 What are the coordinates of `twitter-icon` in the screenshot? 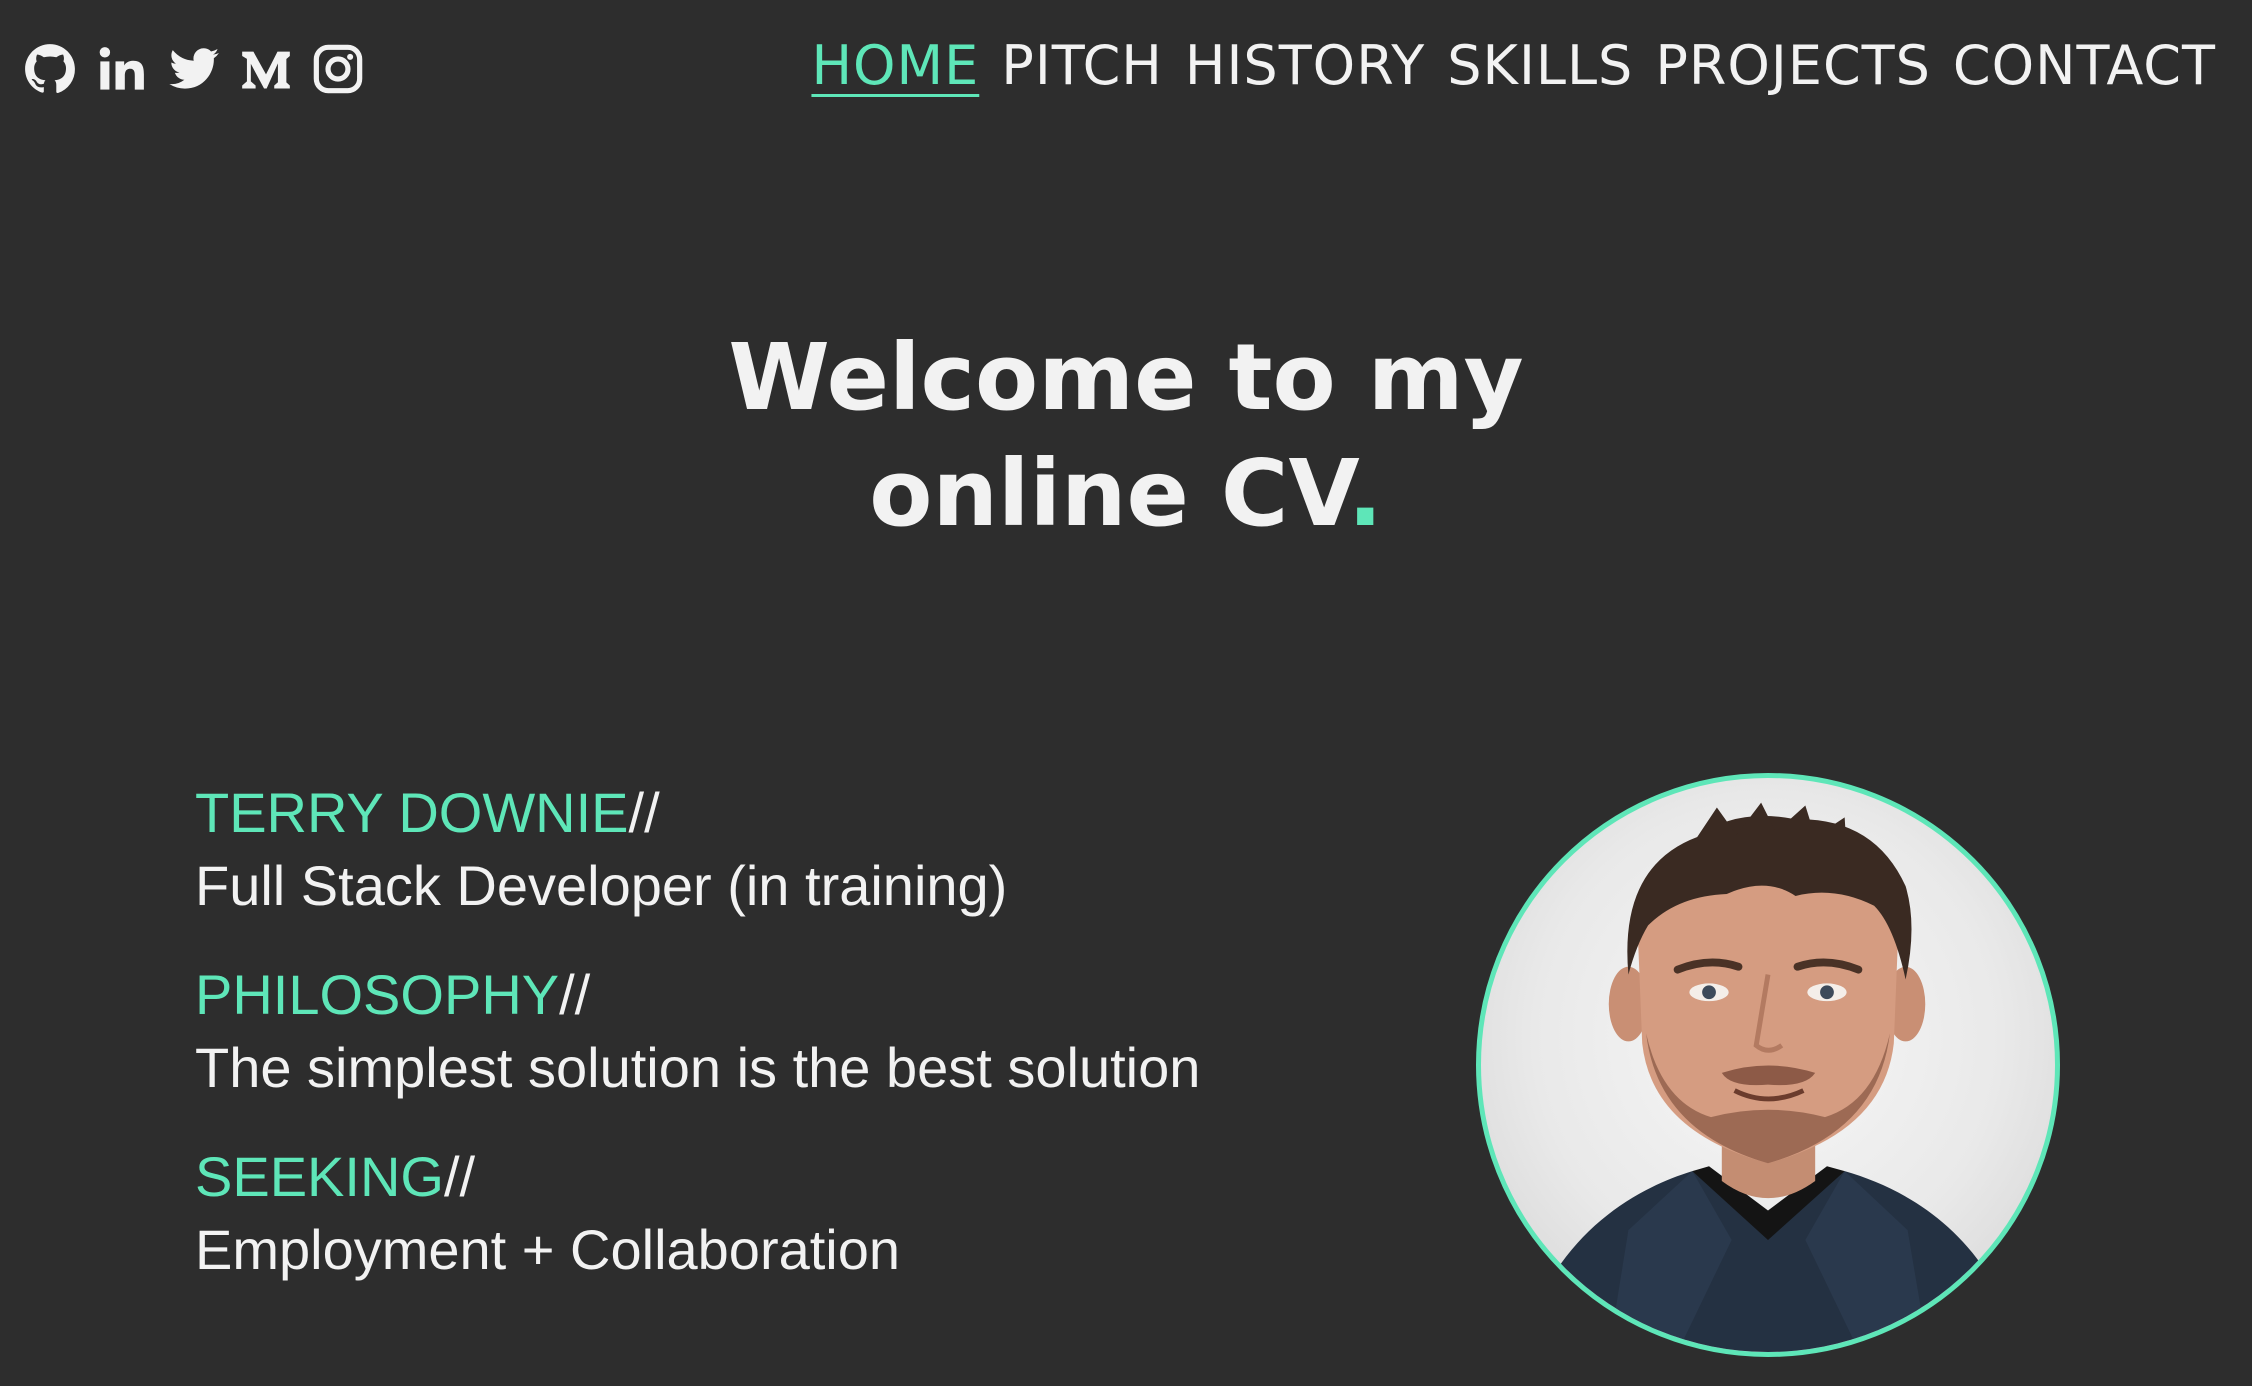 It's located at (194, 68).